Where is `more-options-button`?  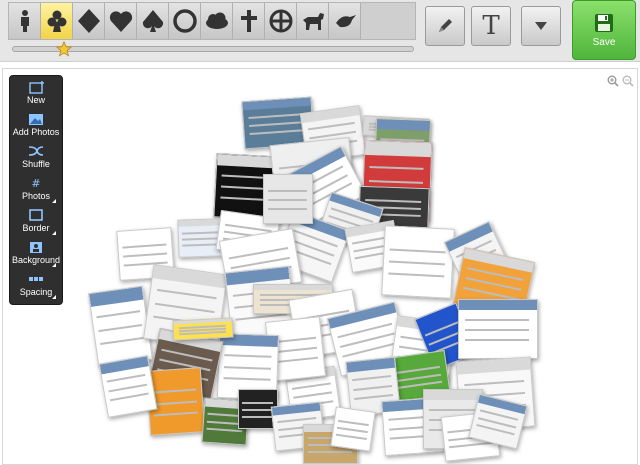 more-options-button is located at coordinates (541, 26).